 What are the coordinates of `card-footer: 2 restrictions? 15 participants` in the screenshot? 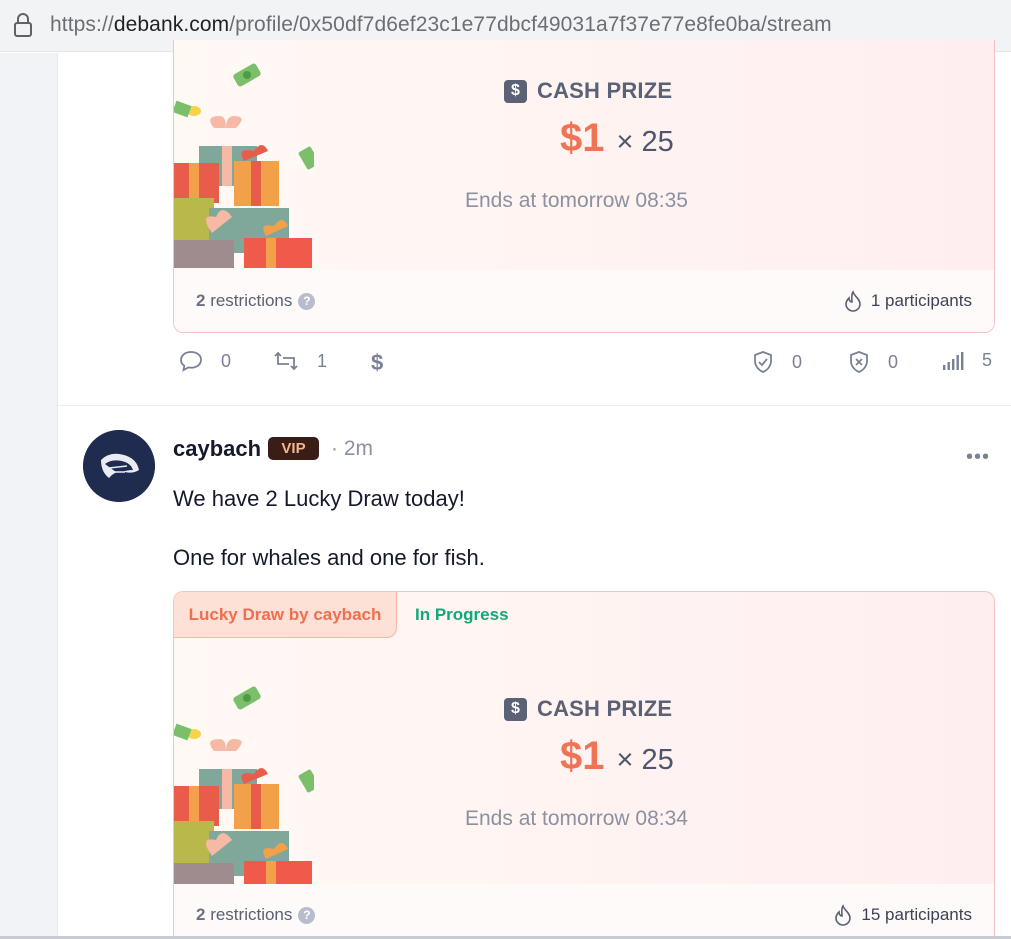 It's located at (584, 910).